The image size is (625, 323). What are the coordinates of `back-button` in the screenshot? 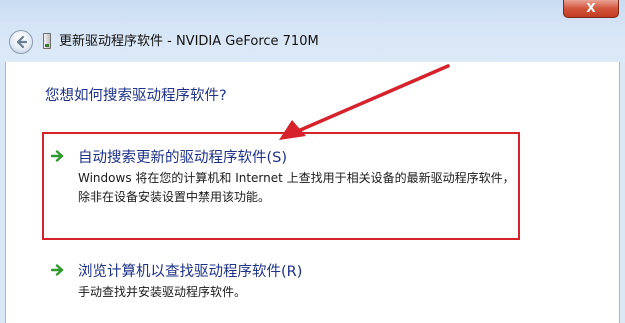 It's located at (21, 42).